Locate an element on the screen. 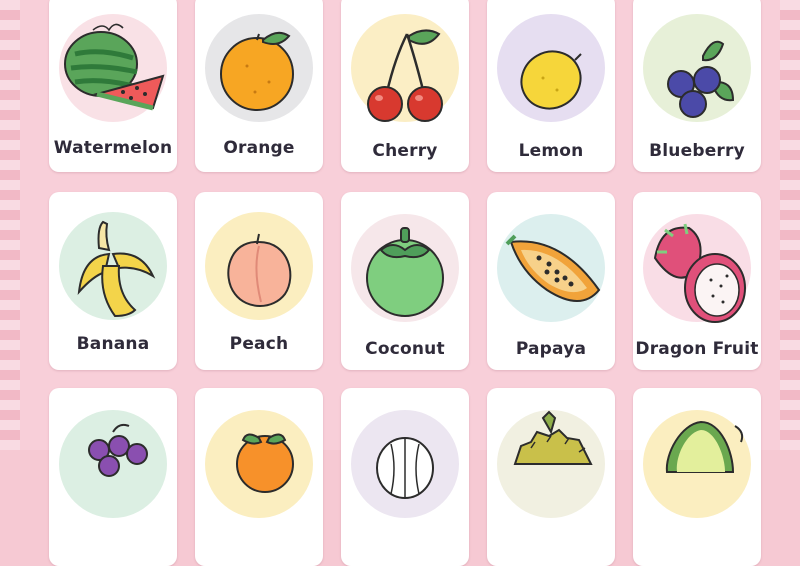  label-blueberry: Blueberry is located at coordinates (697, 151).